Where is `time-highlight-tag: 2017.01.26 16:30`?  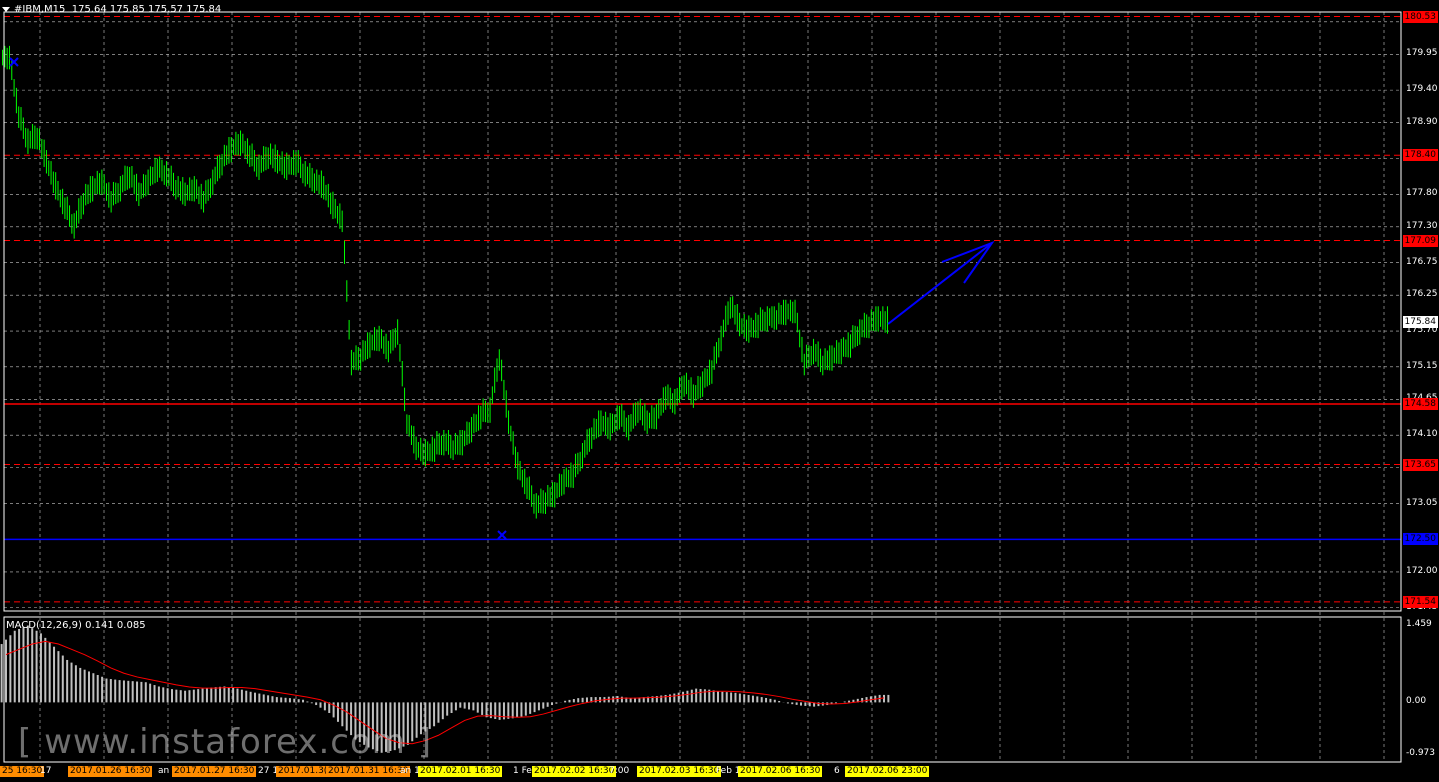
time-highlight-tag: 2017.01.26 16:30 is located at coordinates (110, 771).